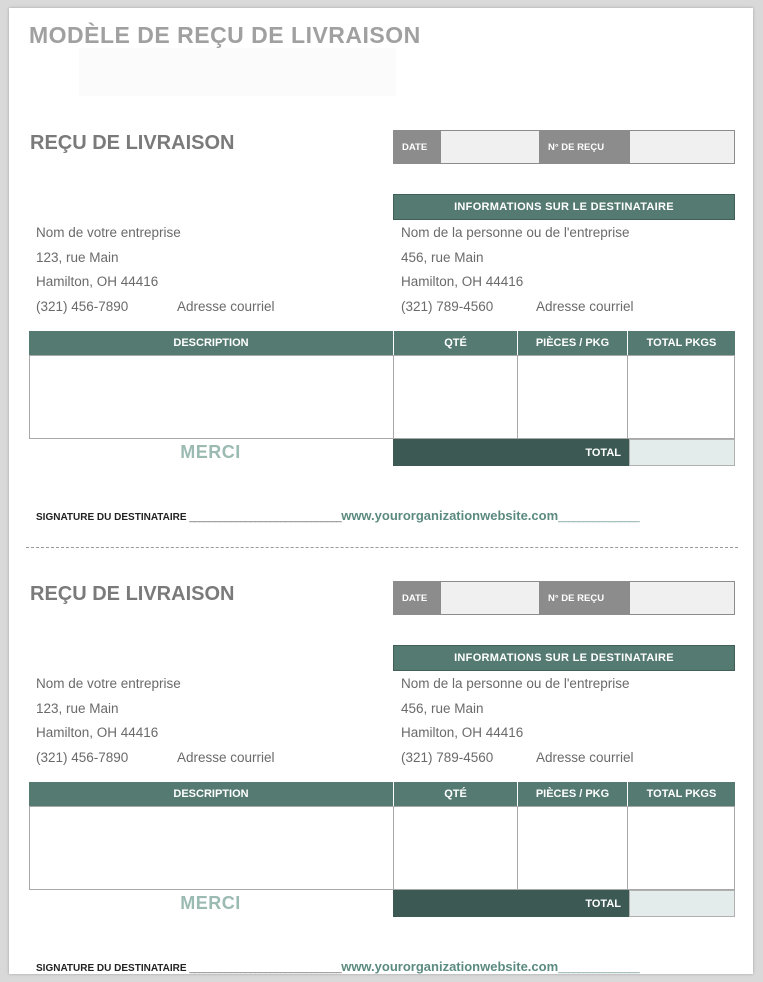 The width and height of the screenshot is (763, 982). I want to click on website-link: www.yourorganizationwebsite.com, so click(449, 966).